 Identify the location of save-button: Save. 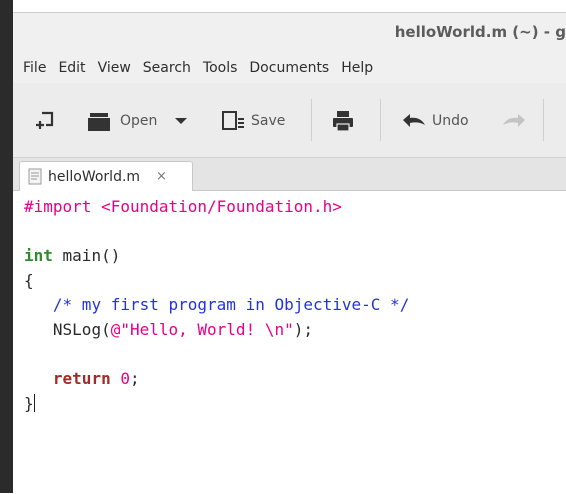
(253, 121).